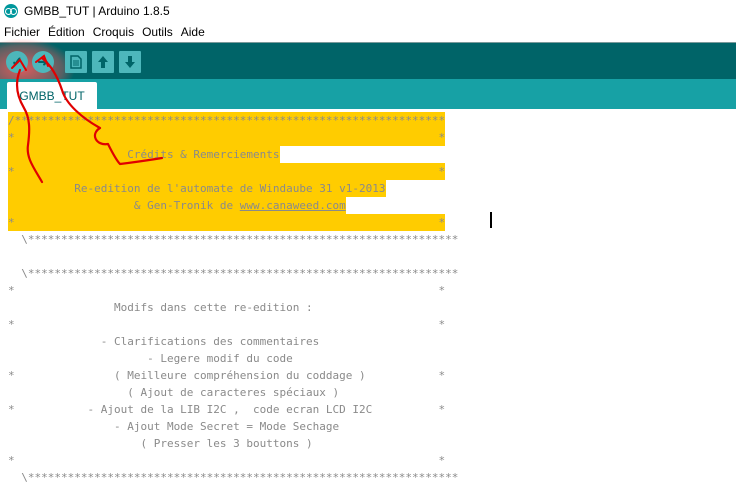 The width and height of the screenshot is (736, 488). What do you see at coordinates (11, 11) in the screenshot?
I see `arduino-logo-icon` at bounding box center [11, 11].